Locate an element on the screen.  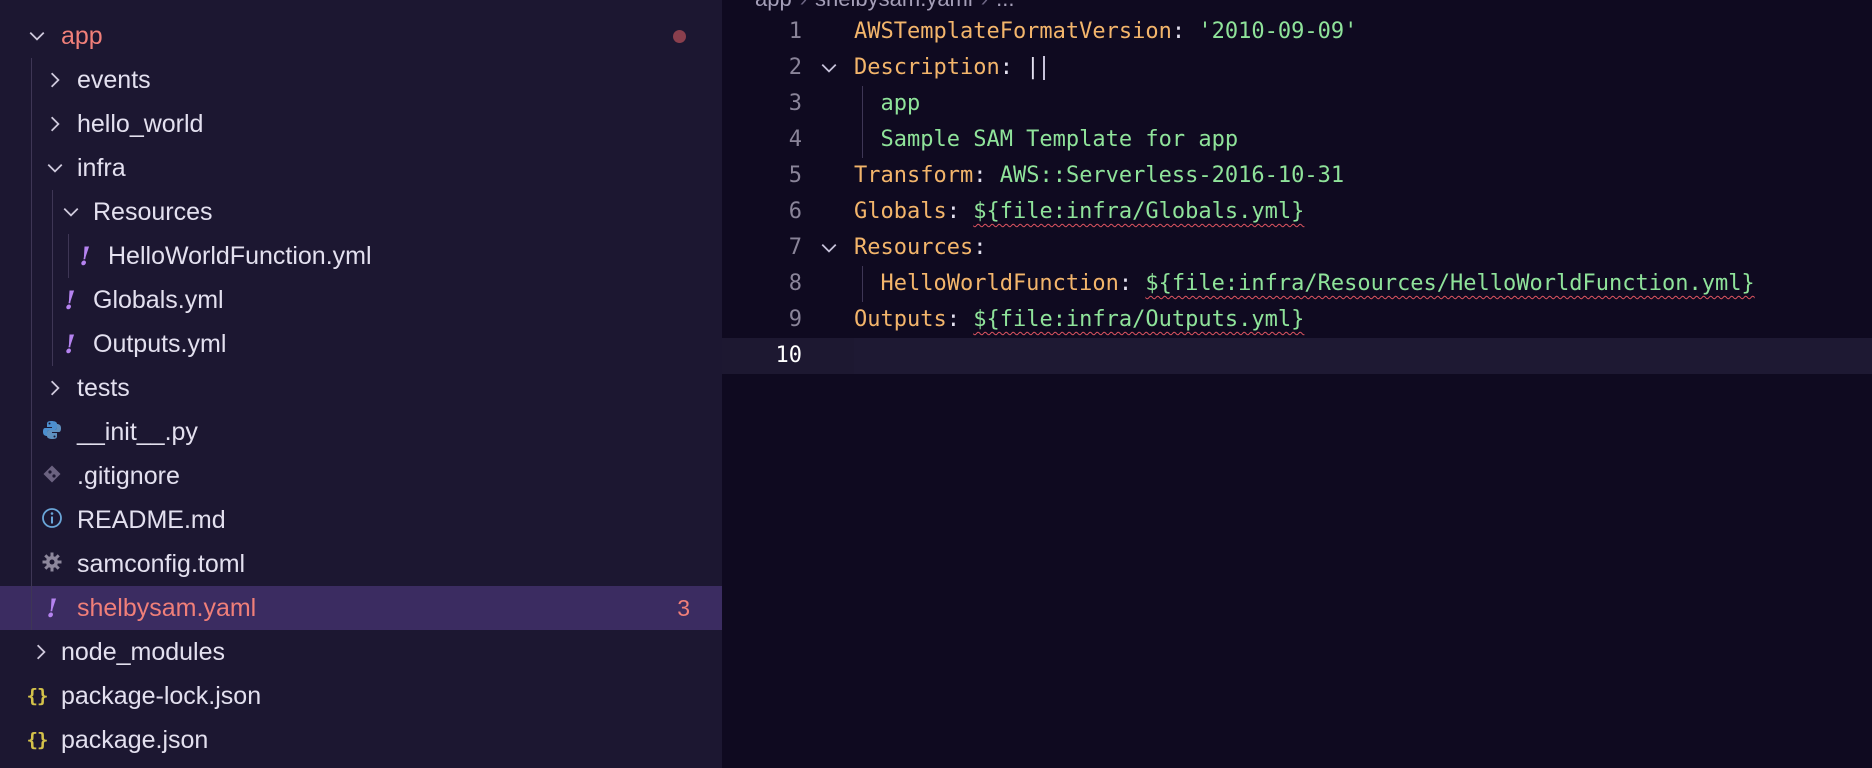
file-row: README.md is located at coordinates (361, 520).